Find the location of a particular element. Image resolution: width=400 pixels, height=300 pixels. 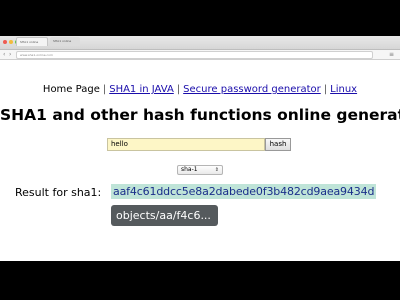

link-secure-password-generator: Secure password generator is located at coordinates (252, 89).